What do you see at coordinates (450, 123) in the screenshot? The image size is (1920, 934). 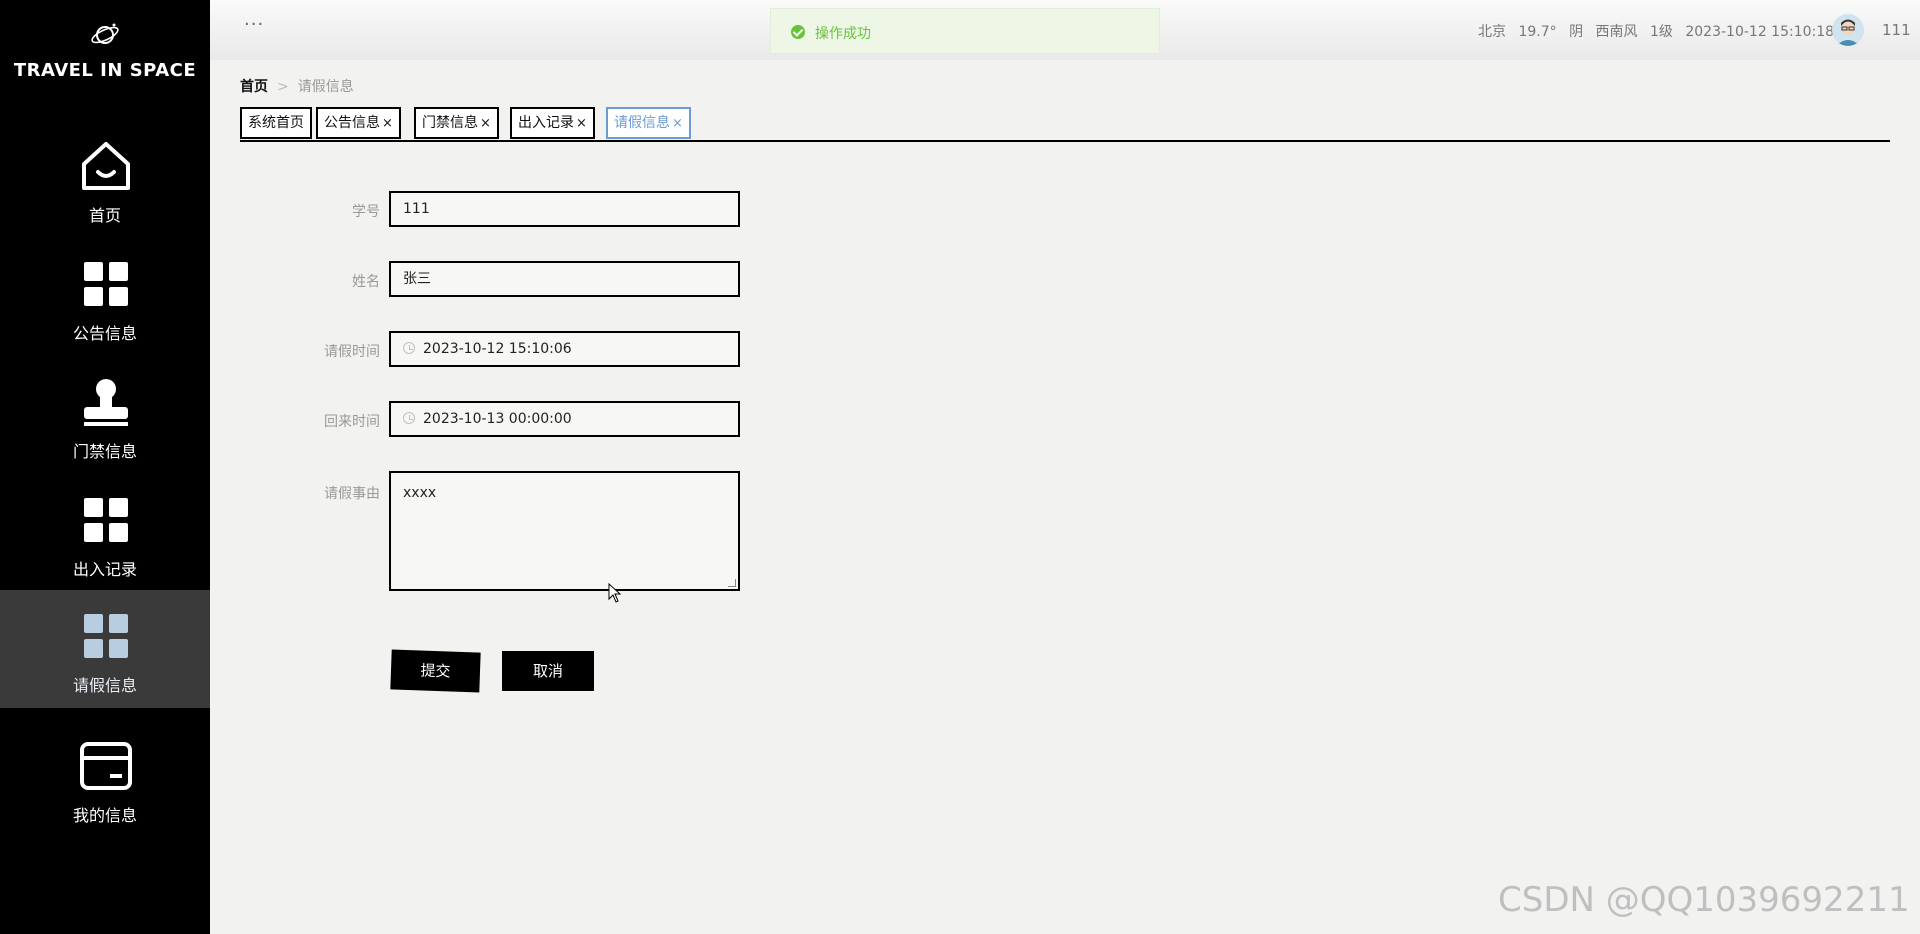 I see `tab-label: 门禁信息` at bounding box center [450, 123].